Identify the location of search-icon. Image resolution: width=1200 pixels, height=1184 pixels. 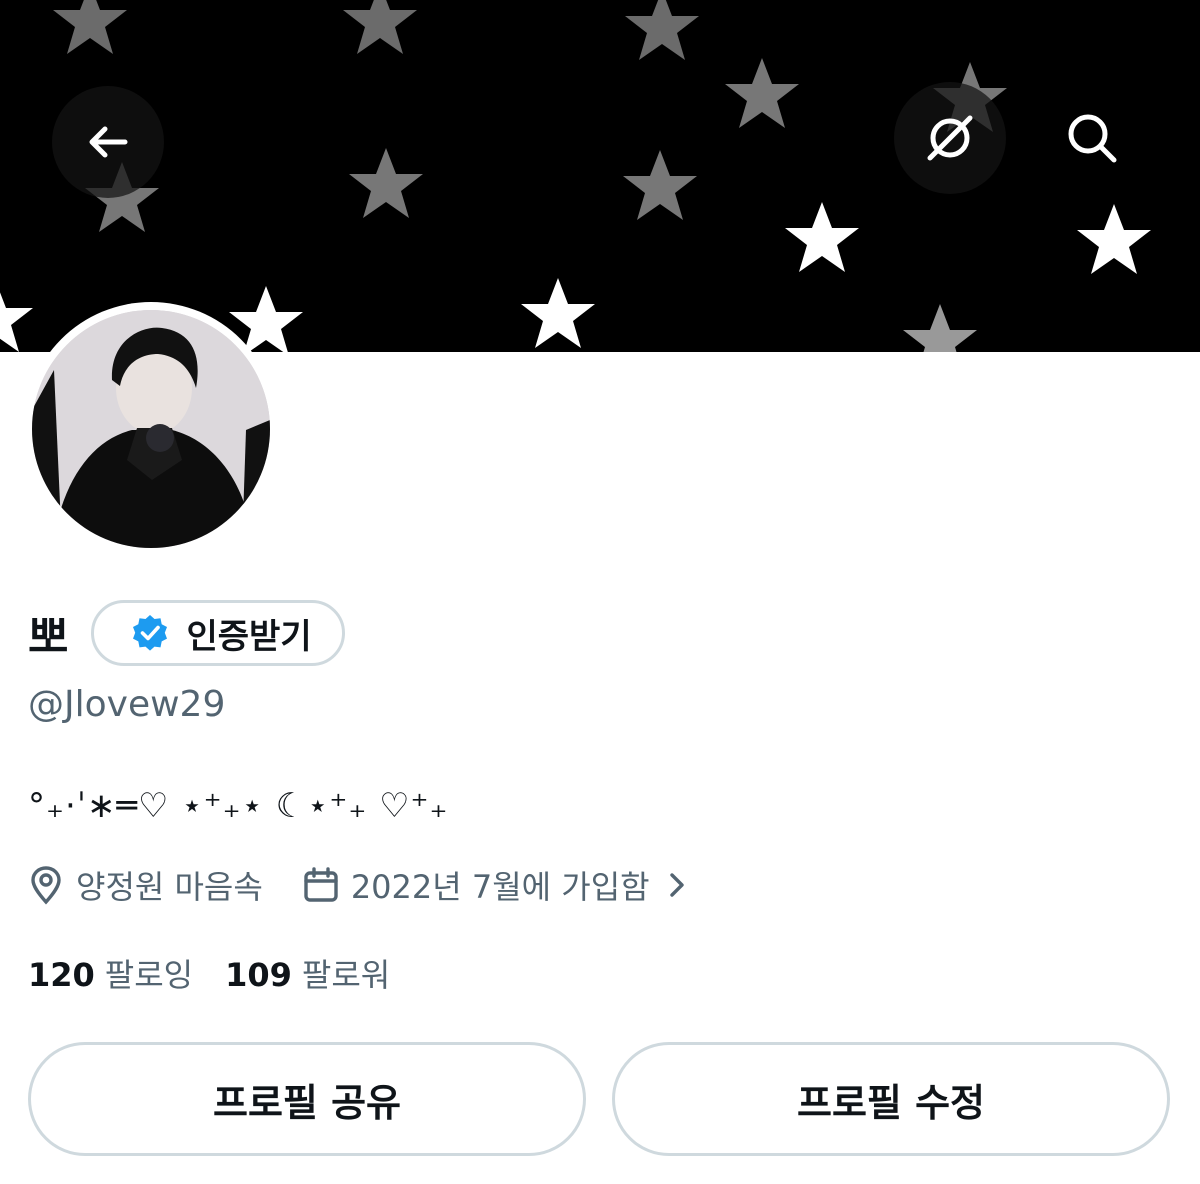
(1092, 138).